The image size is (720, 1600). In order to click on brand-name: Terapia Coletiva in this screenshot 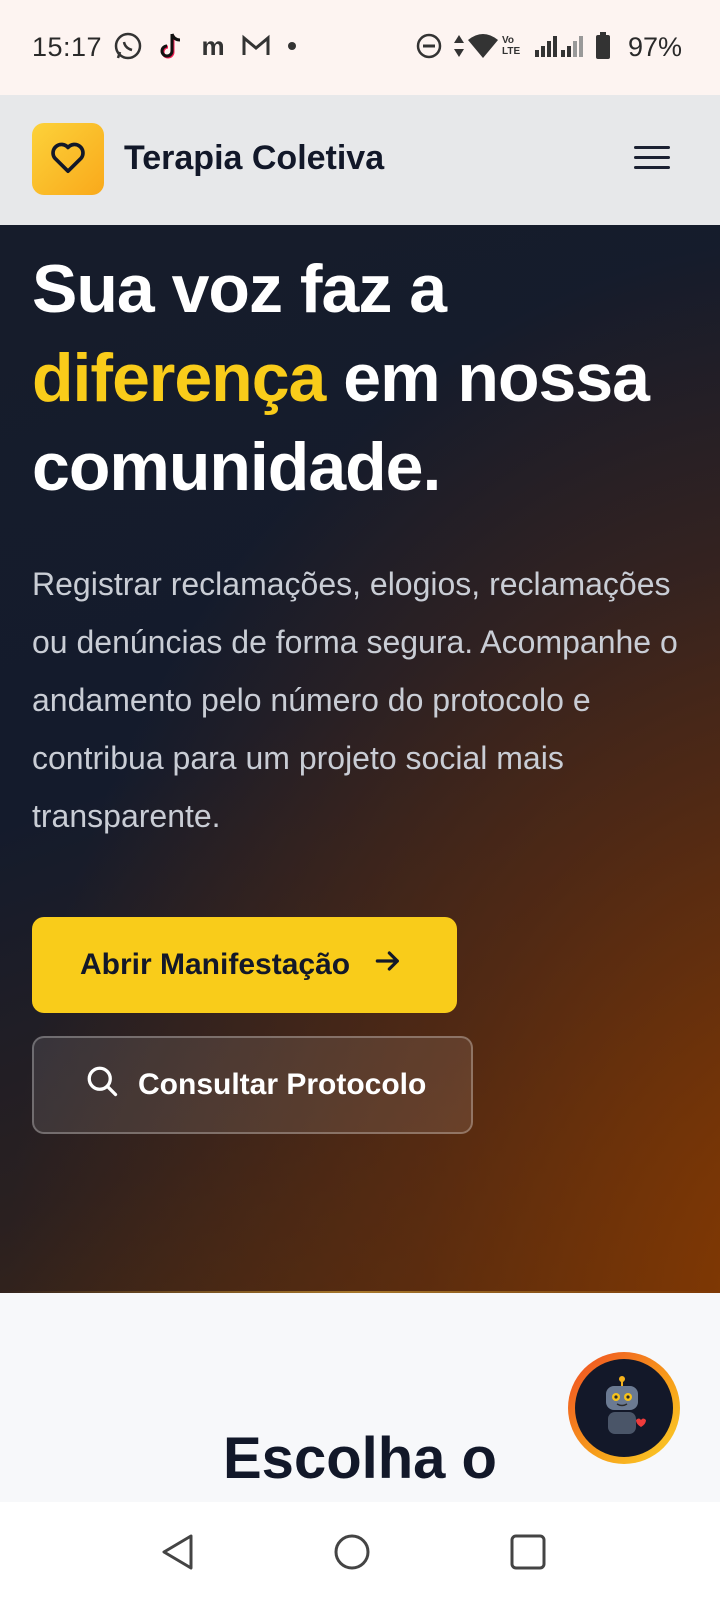, I will do `click(254, 158)`.